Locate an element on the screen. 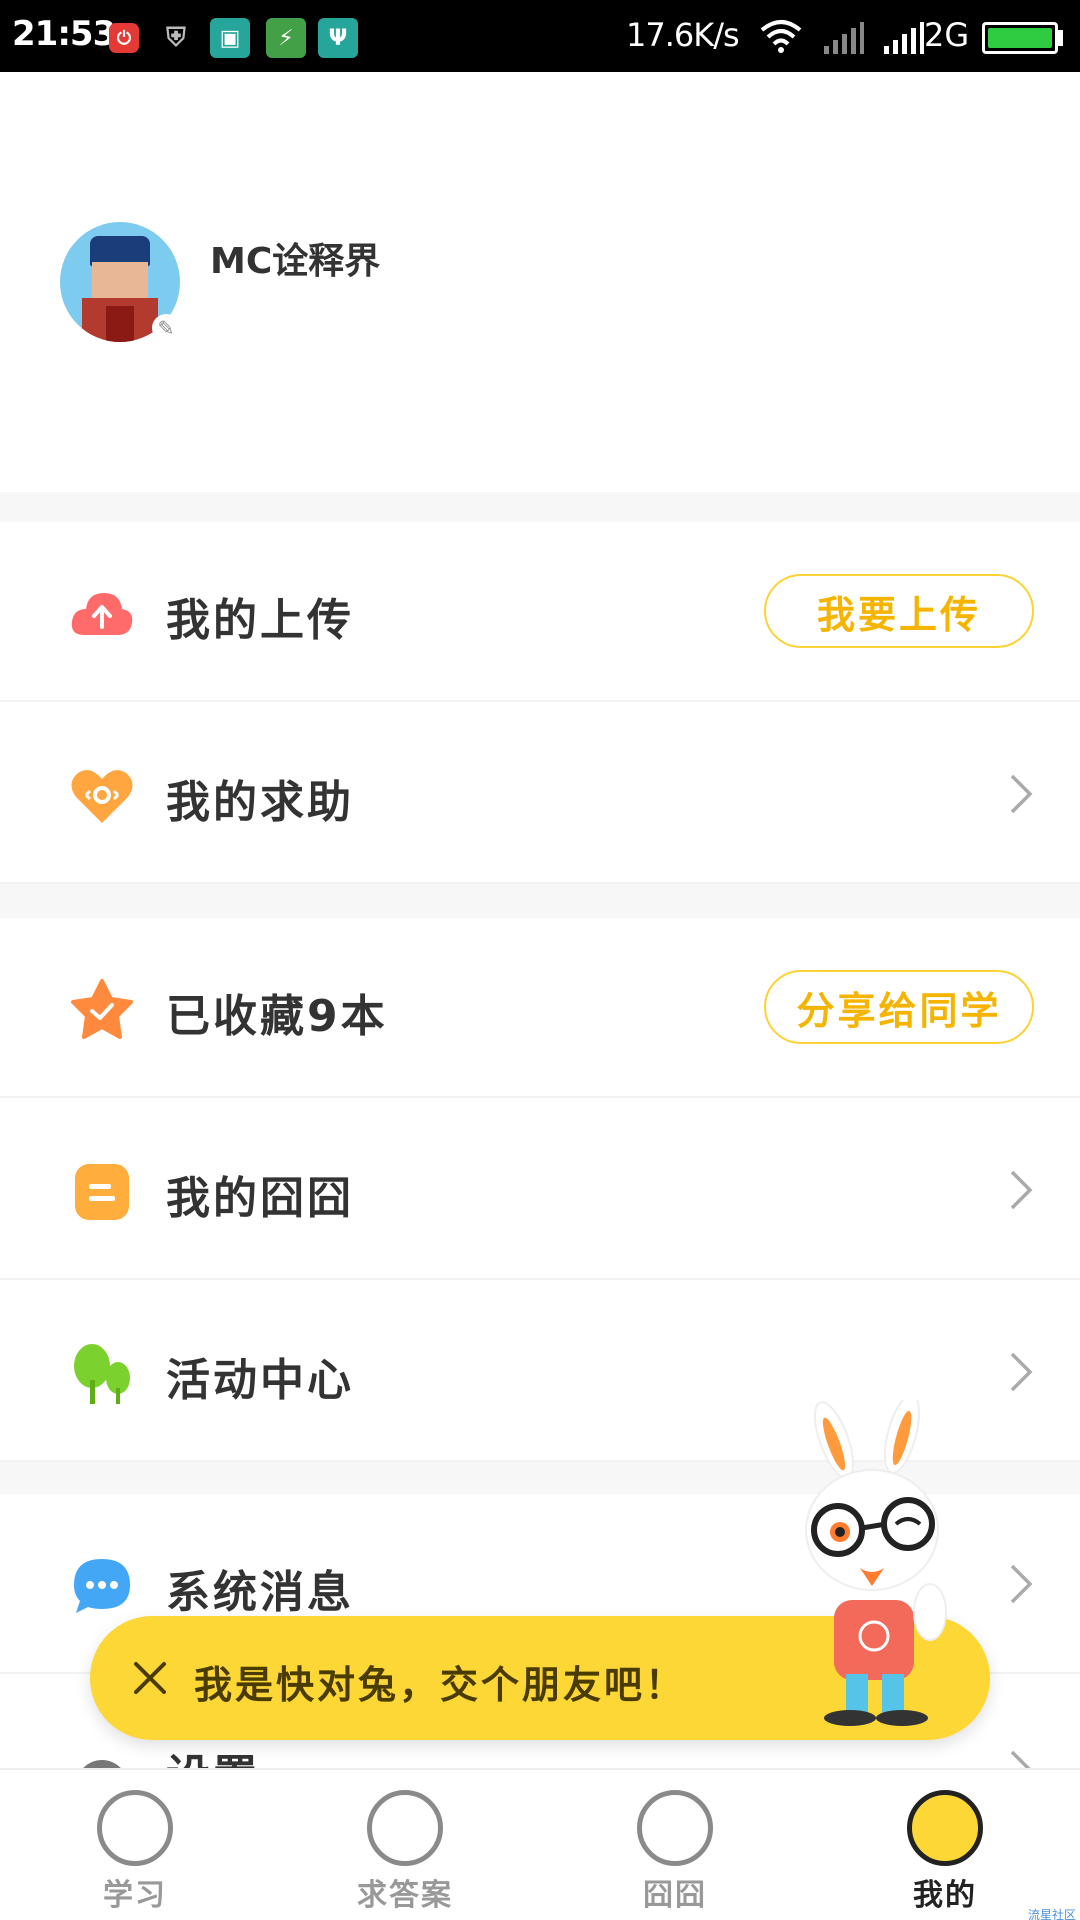 The height and width of the screenshot is (1920, 1080). toast-message: 我是快对兔，交个朋友吧！ is located at coordinates (440, 1685).